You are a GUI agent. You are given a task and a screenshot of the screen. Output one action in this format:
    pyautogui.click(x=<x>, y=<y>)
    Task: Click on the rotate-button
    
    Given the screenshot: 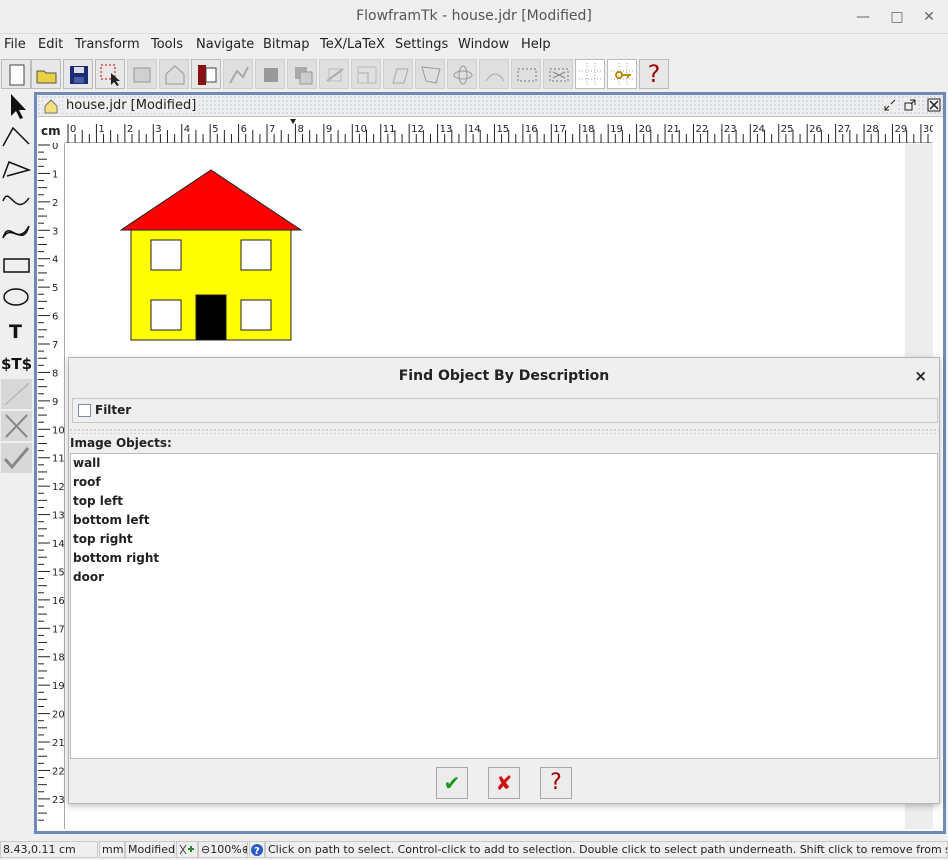 What is the action you would take?
    pyautogui.click(x=334, y=74)
    